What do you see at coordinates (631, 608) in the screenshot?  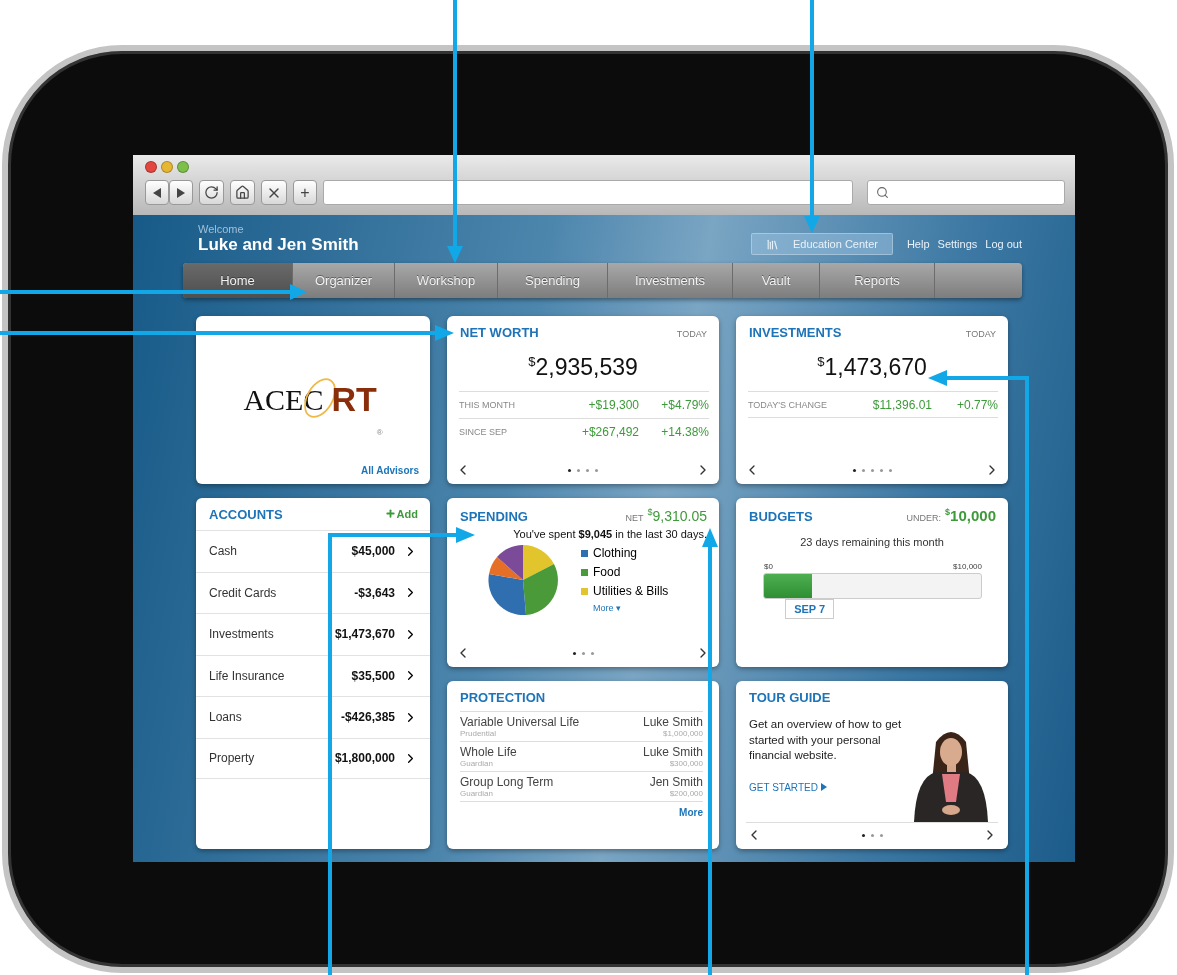 I see `more-link: More ▾` at bounding box center [631, 608].